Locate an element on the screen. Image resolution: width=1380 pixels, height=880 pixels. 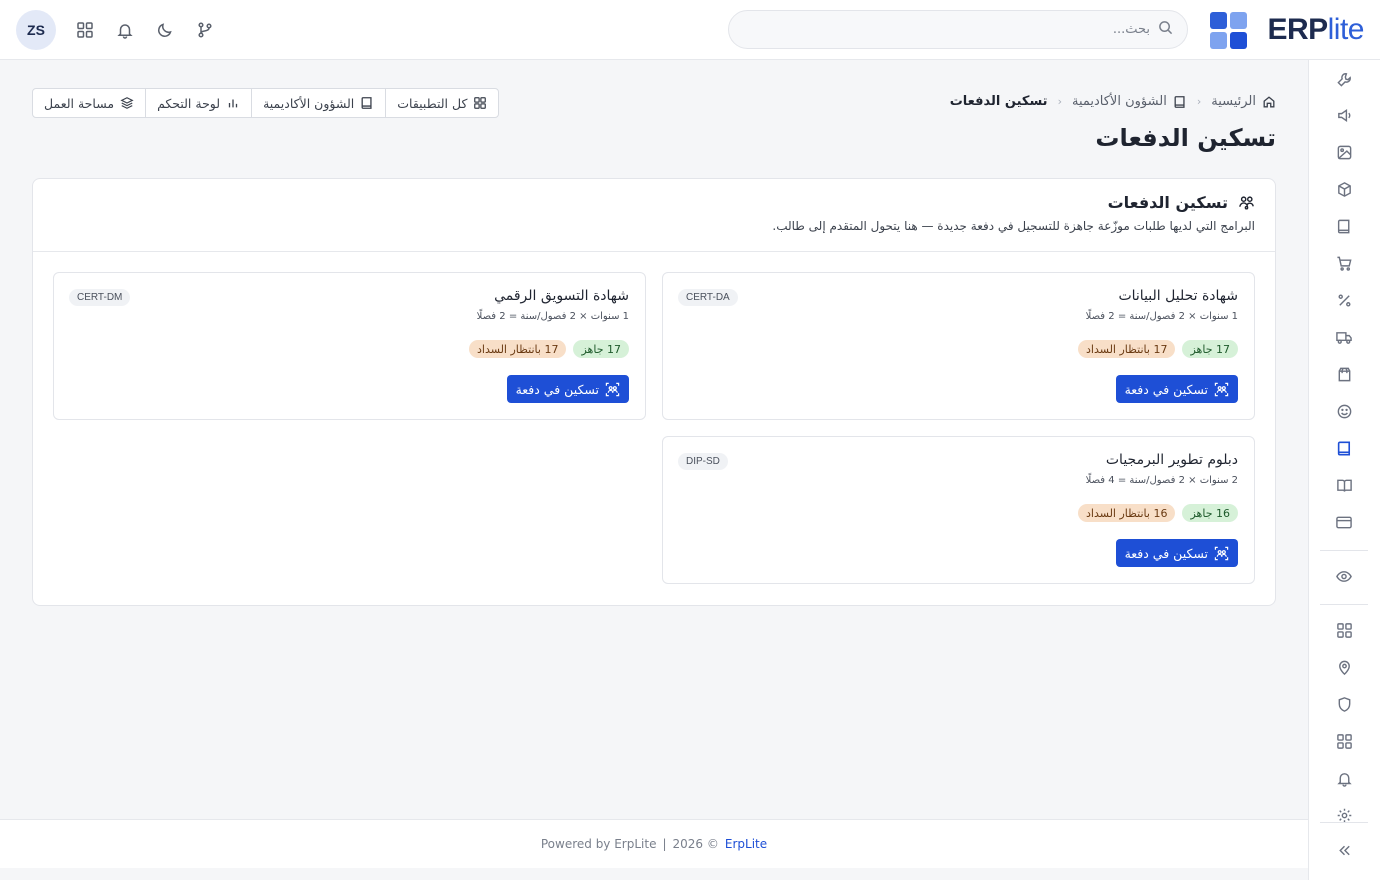
sidebar-item-academics is located at coordinates (1344, 448).